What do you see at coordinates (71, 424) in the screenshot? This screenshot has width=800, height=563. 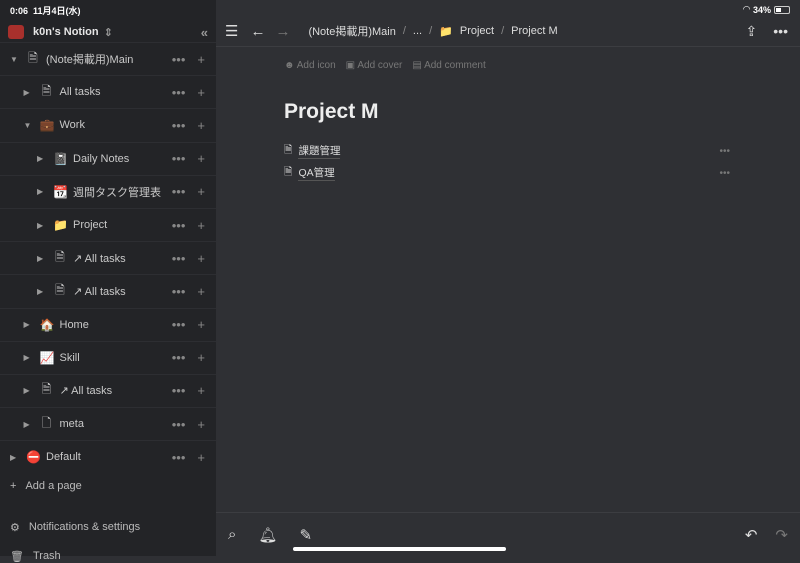 I see `sidebar-item-label: meta` at bounding box center [71, 424].